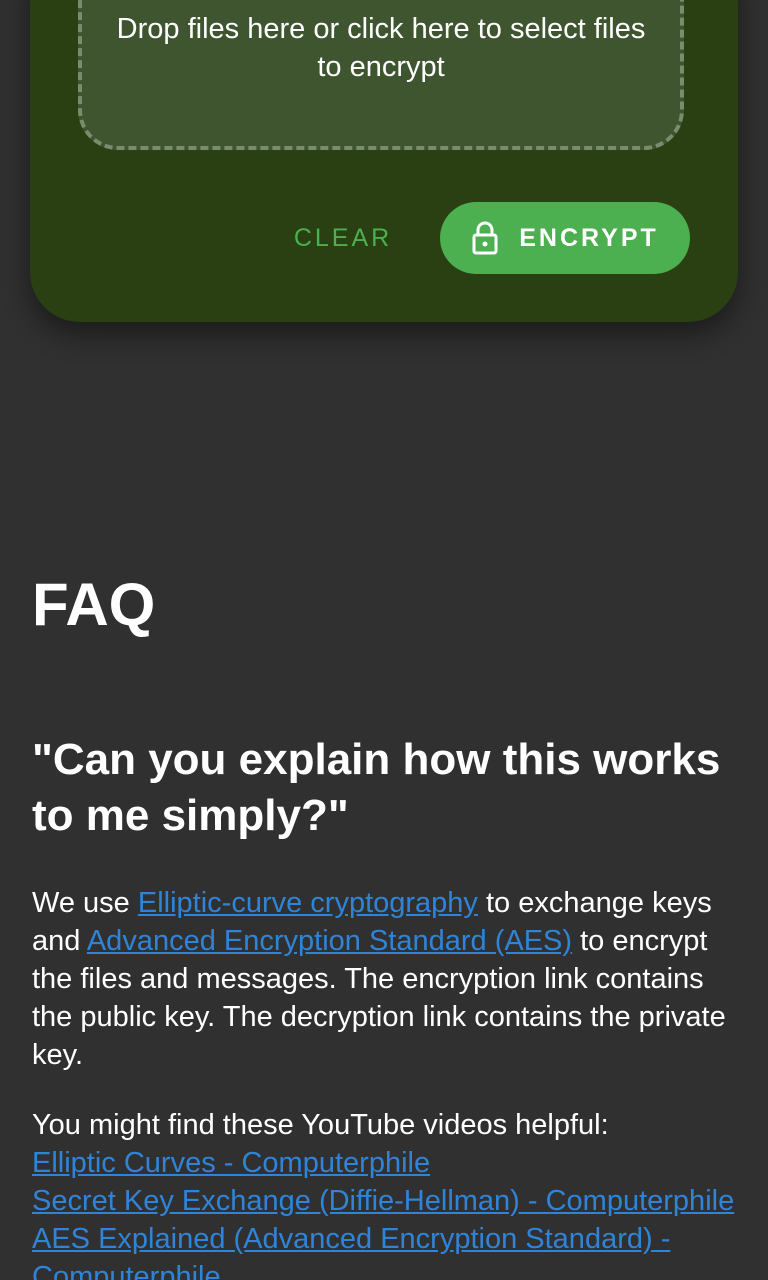 This screenshot has width=768, height=1280. Describe the element at coordinates (308, 903) in the screenshot. I see `ecc-link: Elliptic-curve cryptography` at that location.